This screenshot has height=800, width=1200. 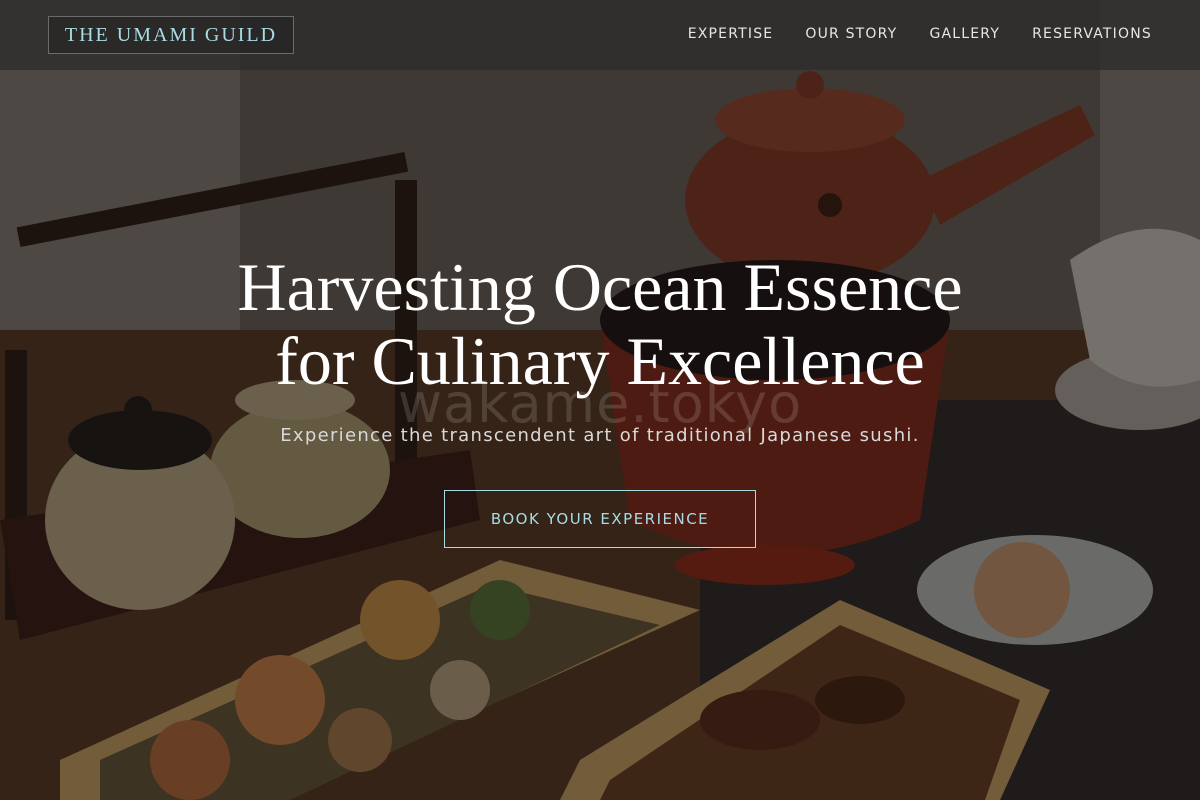 What do you see at coordinates (851, 34) in the screenshot?
I see `nav-link-our-story: OUR STORY` at bounding box center [851, 34].